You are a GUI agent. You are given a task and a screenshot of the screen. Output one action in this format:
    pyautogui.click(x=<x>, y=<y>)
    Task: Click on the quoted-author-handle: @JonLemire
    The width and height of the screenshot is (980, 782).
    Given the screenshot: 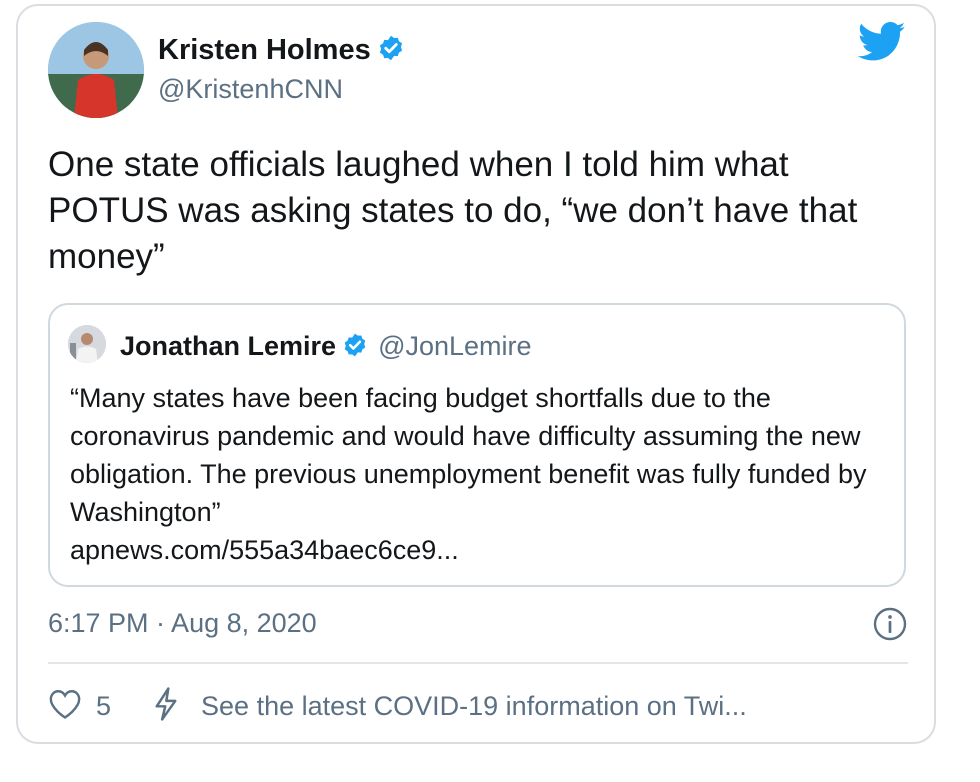 What is the action you would take?
    pyautogui.click(x=455, y=346)
    